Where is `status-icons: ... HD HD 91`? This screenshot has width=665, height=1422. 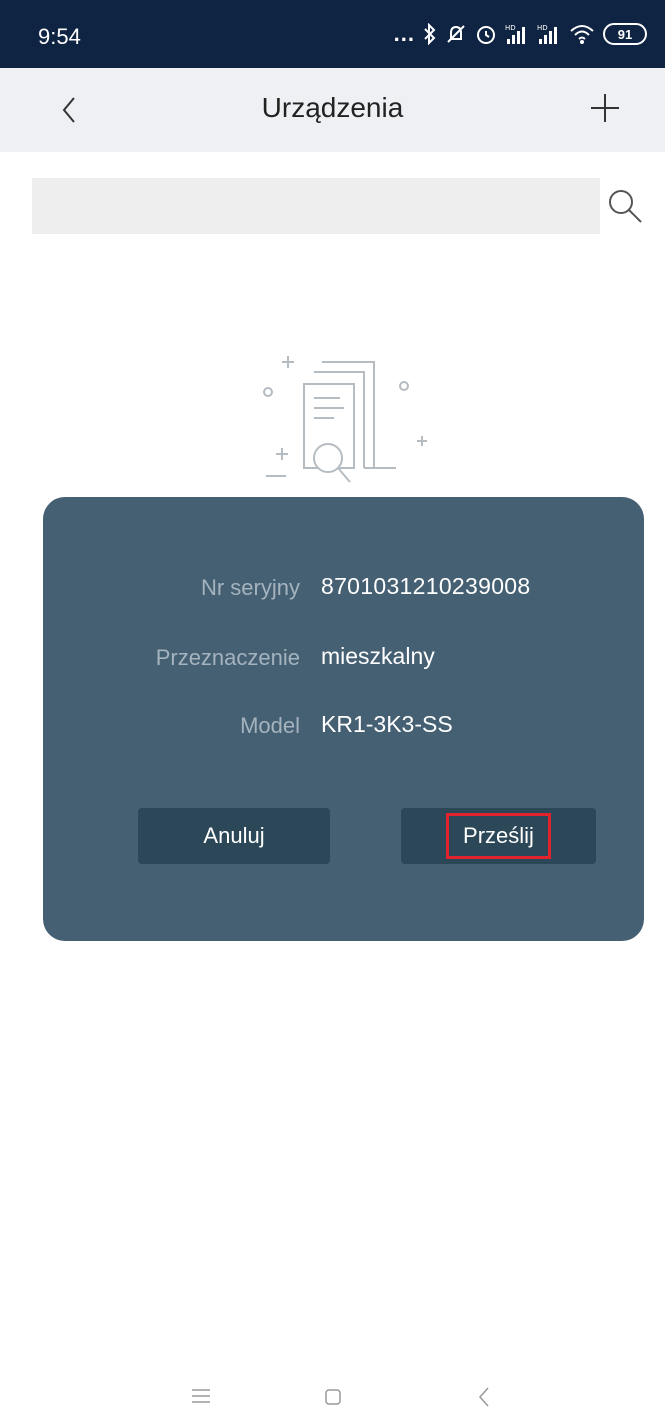
status-icons: ... HD HD 91 is located at coordinates (520, 34).